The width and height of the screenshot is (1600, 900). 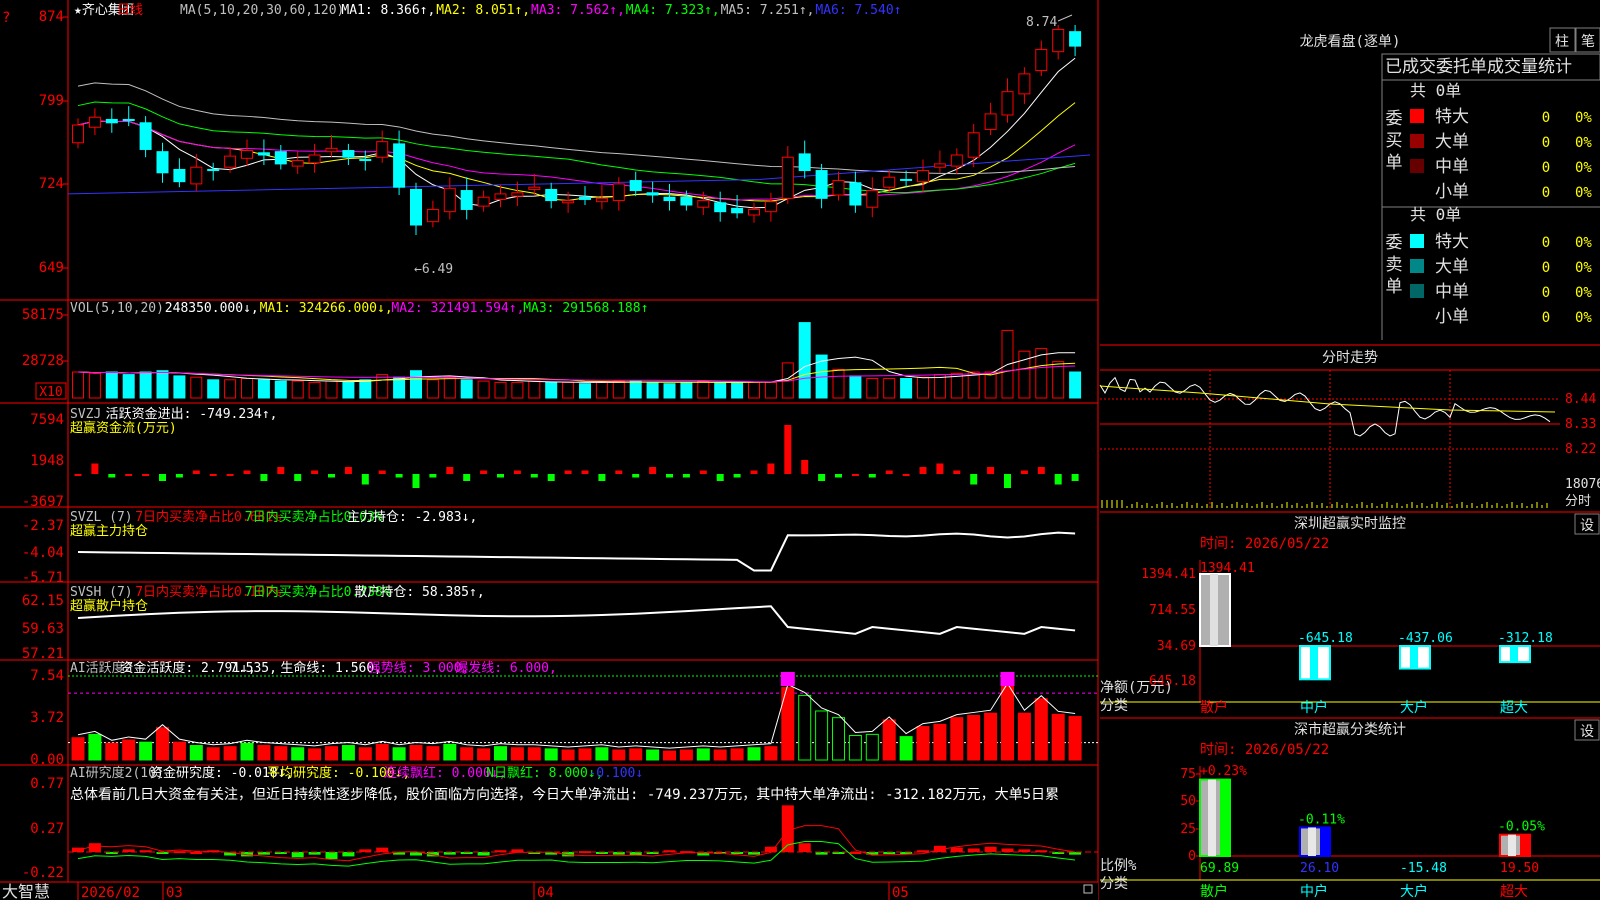 I want to click on ai1-axis-label: 3.72, so click(x=47, y=718).